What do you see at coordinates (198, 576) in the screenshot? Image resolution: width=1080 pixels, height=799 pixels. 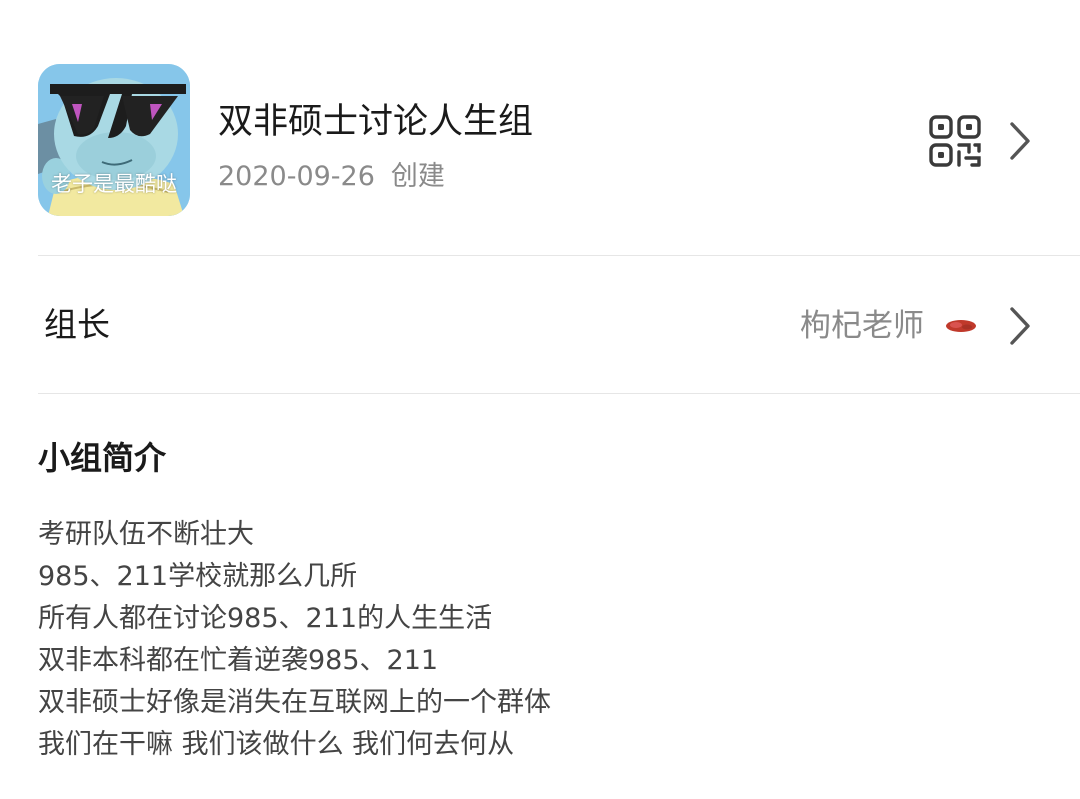 I see `intro-line: 985、211学校就那么几所` at bounding box center [198, 576].